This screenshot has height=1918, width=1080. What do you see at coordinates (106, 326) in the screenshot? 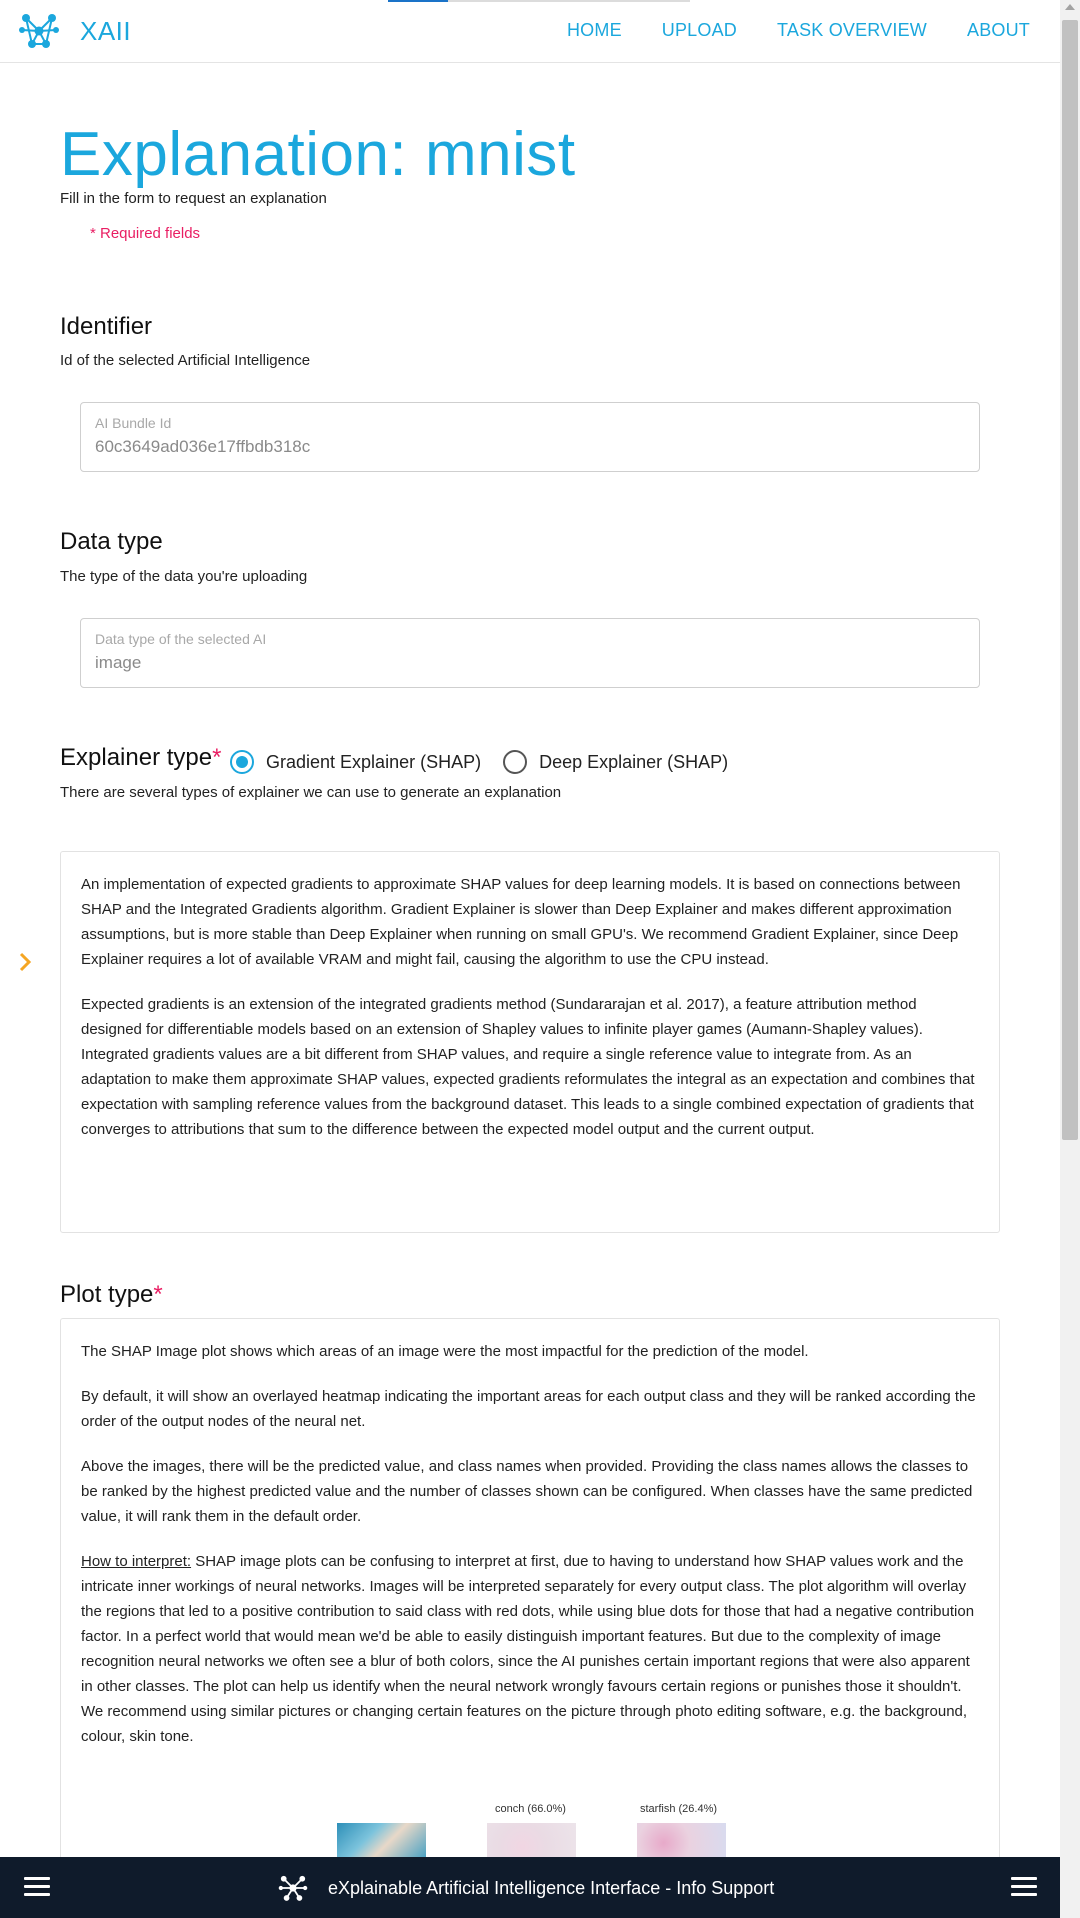
I see `identifier-heading: Identifier` at bounding box center [106, 326].